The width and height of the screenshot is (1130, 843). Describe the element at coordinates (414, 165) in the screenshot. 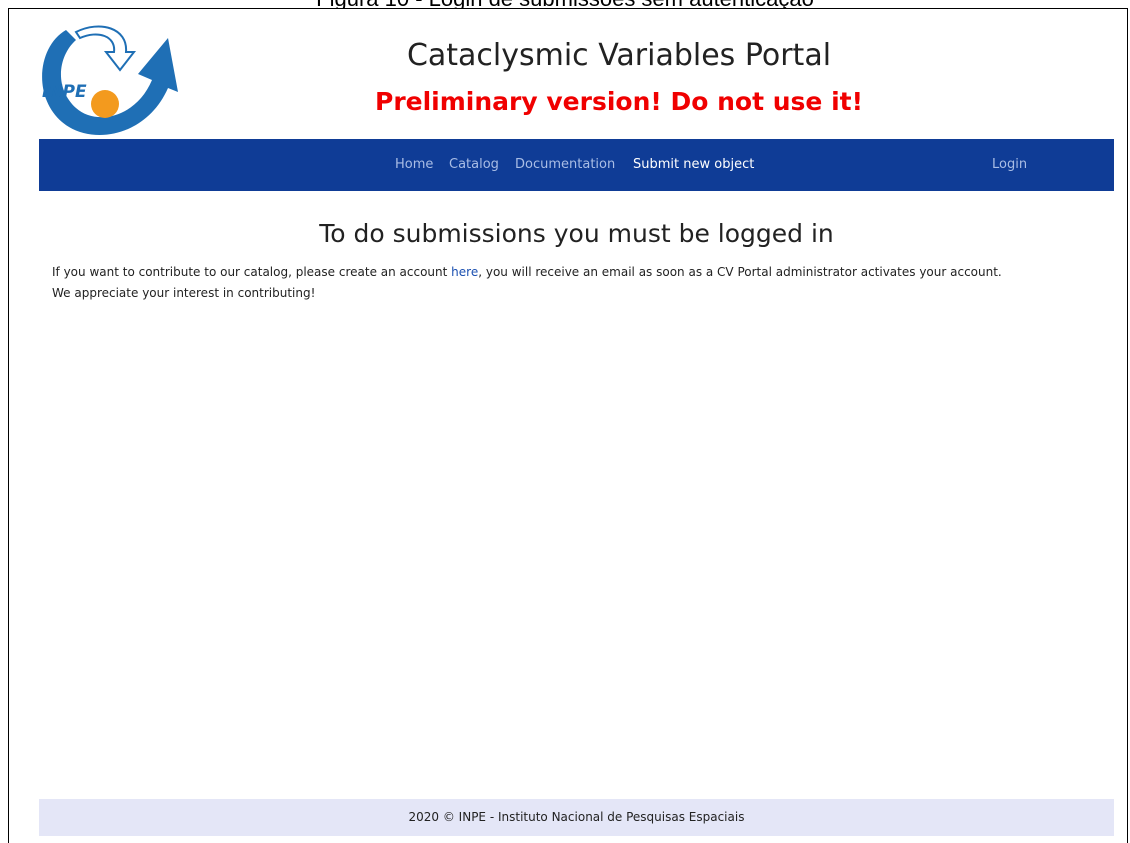

I see `nav-home: Home` at that location.